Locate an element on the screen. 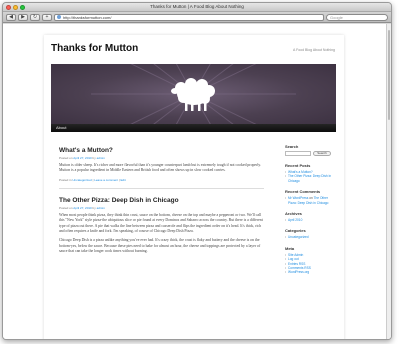 This screenshot has height=344, width=403. recent-comments-heading: Recent Comments is located at coordinates (303, 192).